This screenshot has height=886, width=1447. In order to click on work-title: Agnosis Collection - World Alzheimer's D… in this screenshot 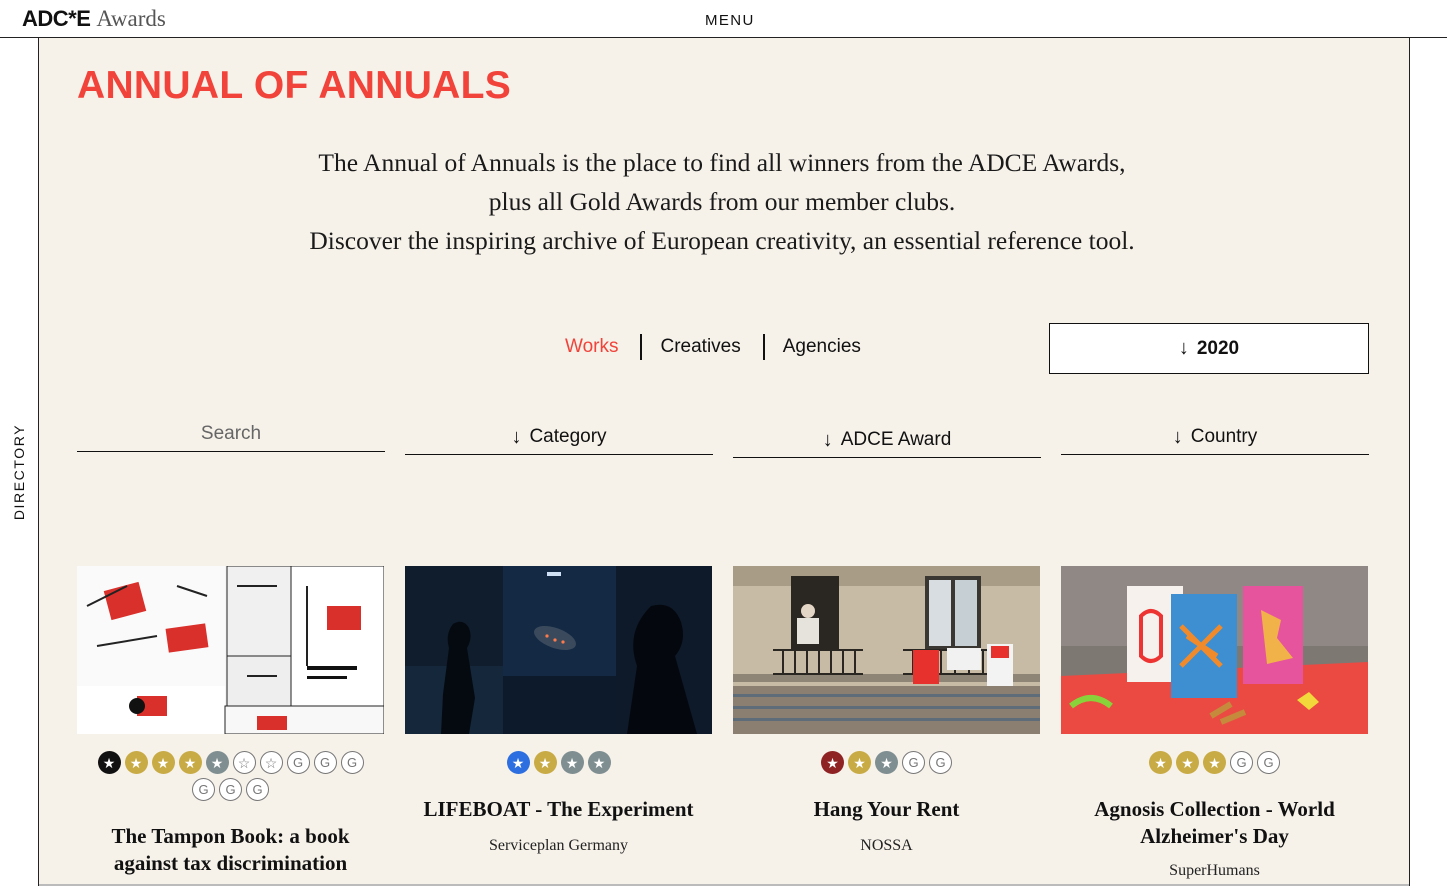, I will do `click(1214, 823)`.